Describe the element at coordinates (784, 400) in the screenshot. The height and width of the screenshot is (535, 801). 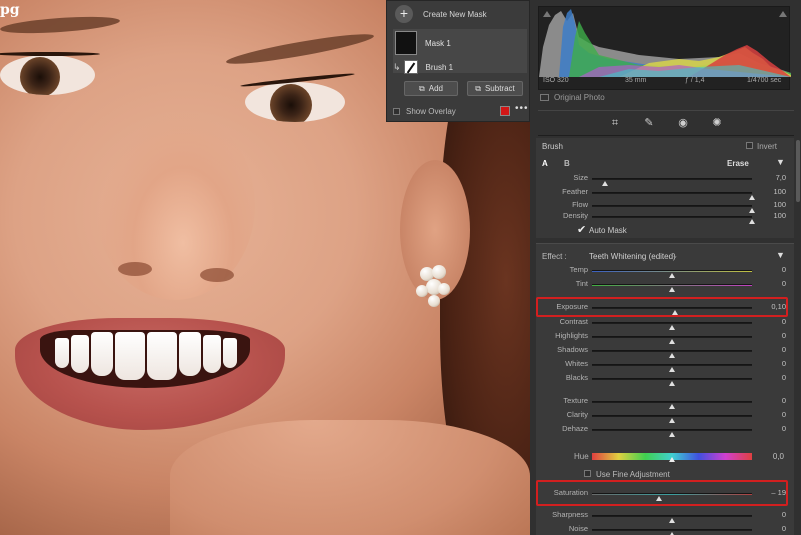
I see `texture-value: 0` at that location.